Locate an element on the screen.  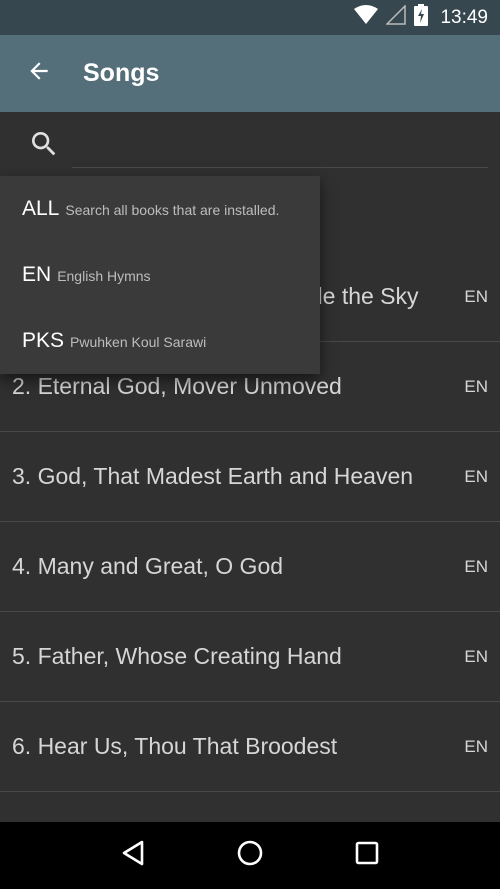
status-time: 13:49 is located at coordinates (464, 17).